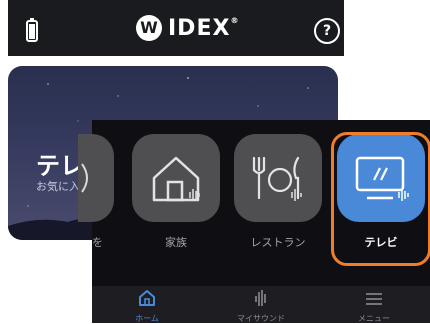  I want to click on program-restaurant: レストラン, so click(278, 192).